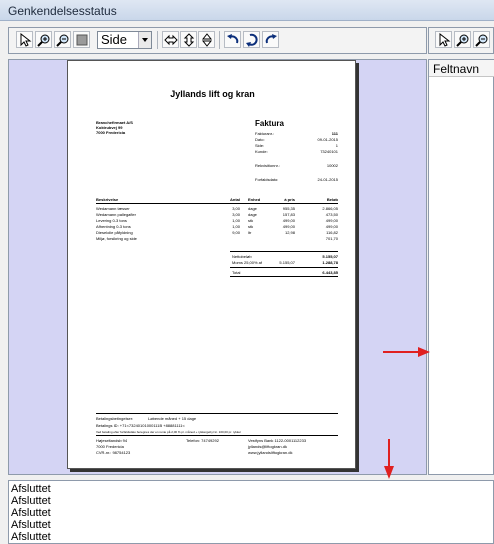 The height and width of the screenshot is (544, 494). What do you see at coordinates (289, 199) in the screenshot?
I see `col-header-price: á pris` at bounding box center [289, 199].